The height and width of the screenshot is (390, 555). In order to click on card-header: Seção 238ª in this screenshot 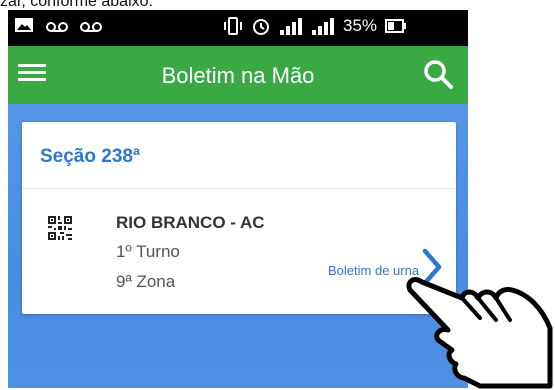, I will do `click(239, 155)`.